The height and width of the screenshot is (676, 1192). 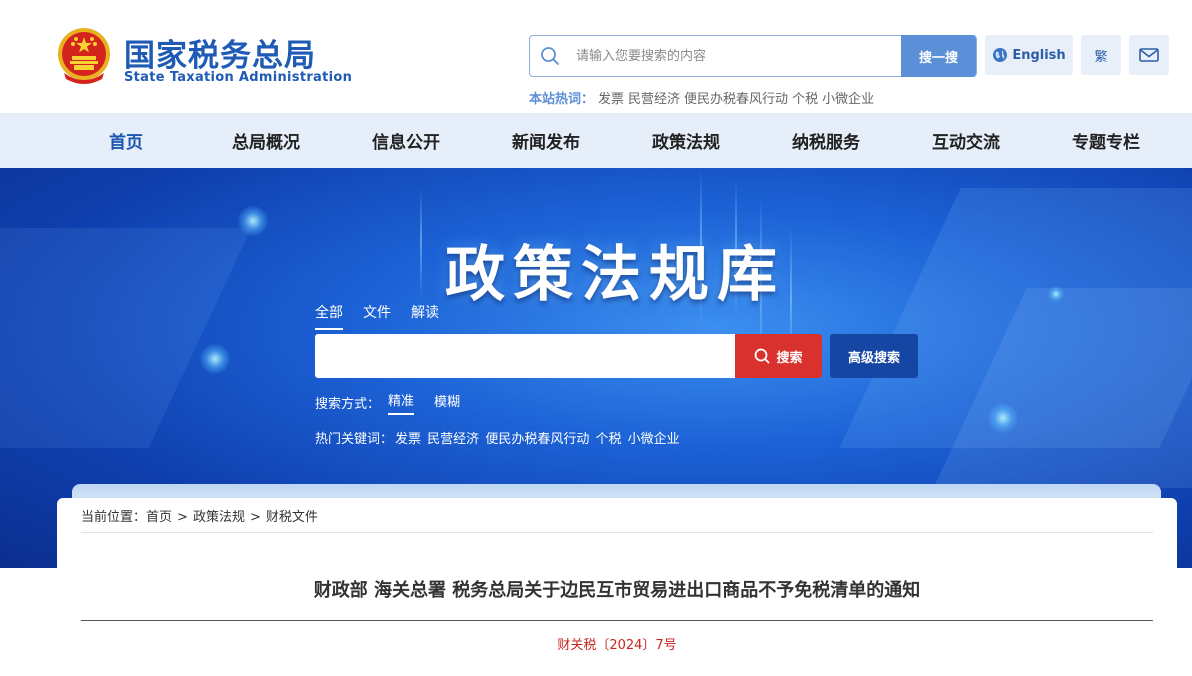 I want to click on breadcrumb-finance-tax-docs: 财税文件, so click(x=292, y=517).